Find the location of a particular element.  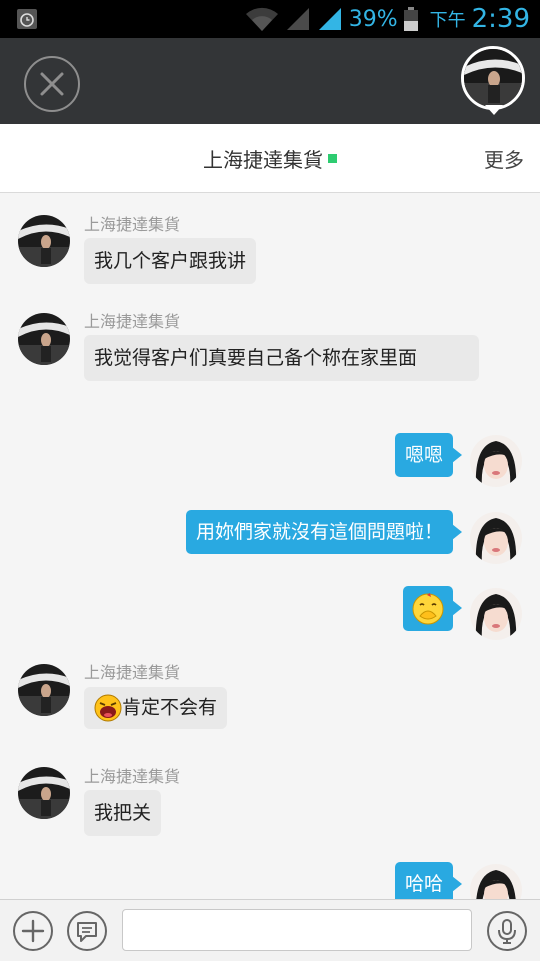

avatar-pointer is located at coordinates (494, 110).